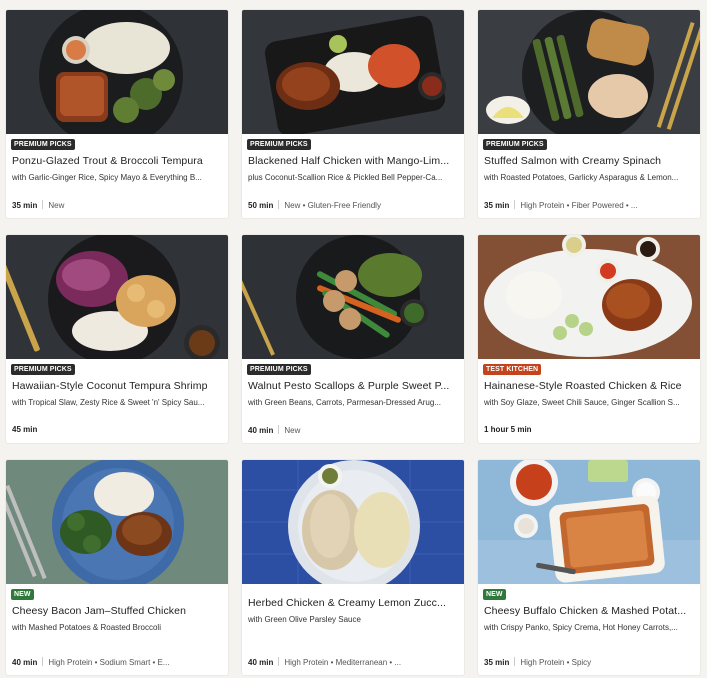 This screenshot has width=707, height=678. I want to click on recipe-subtitle: with Mashed Potatoes & Roasted Broccoli, so click(86, 627).